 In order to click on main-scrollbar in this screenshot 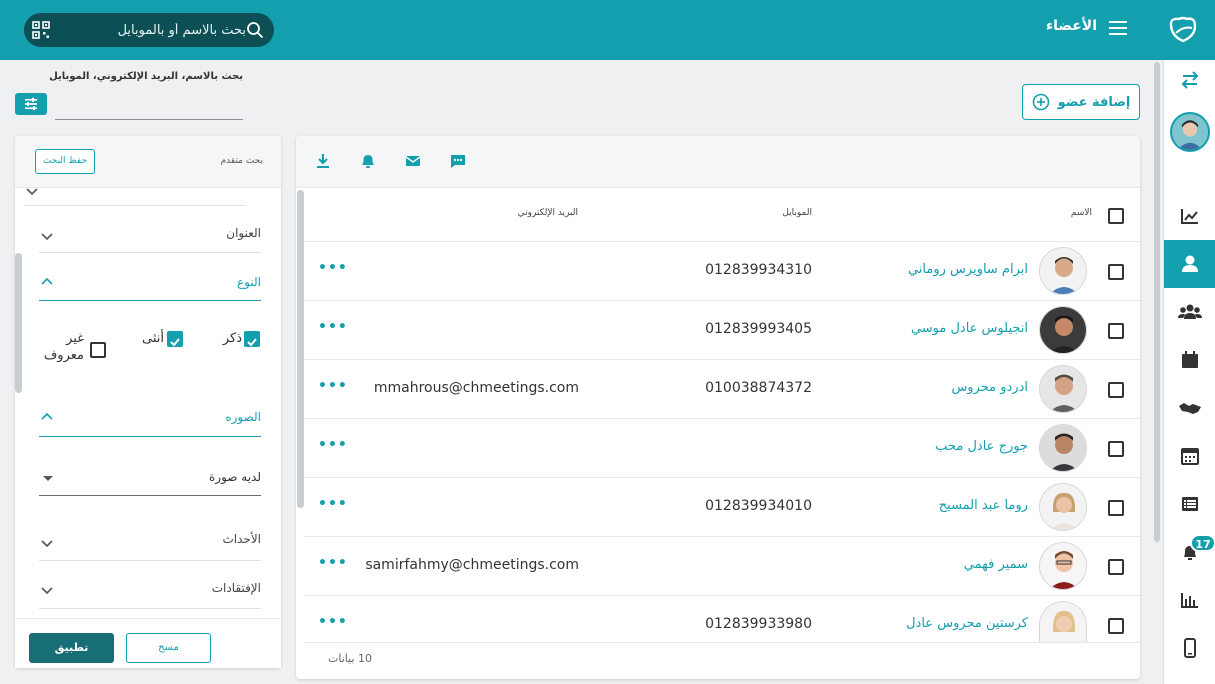, I will do `click(1157, 302)`.